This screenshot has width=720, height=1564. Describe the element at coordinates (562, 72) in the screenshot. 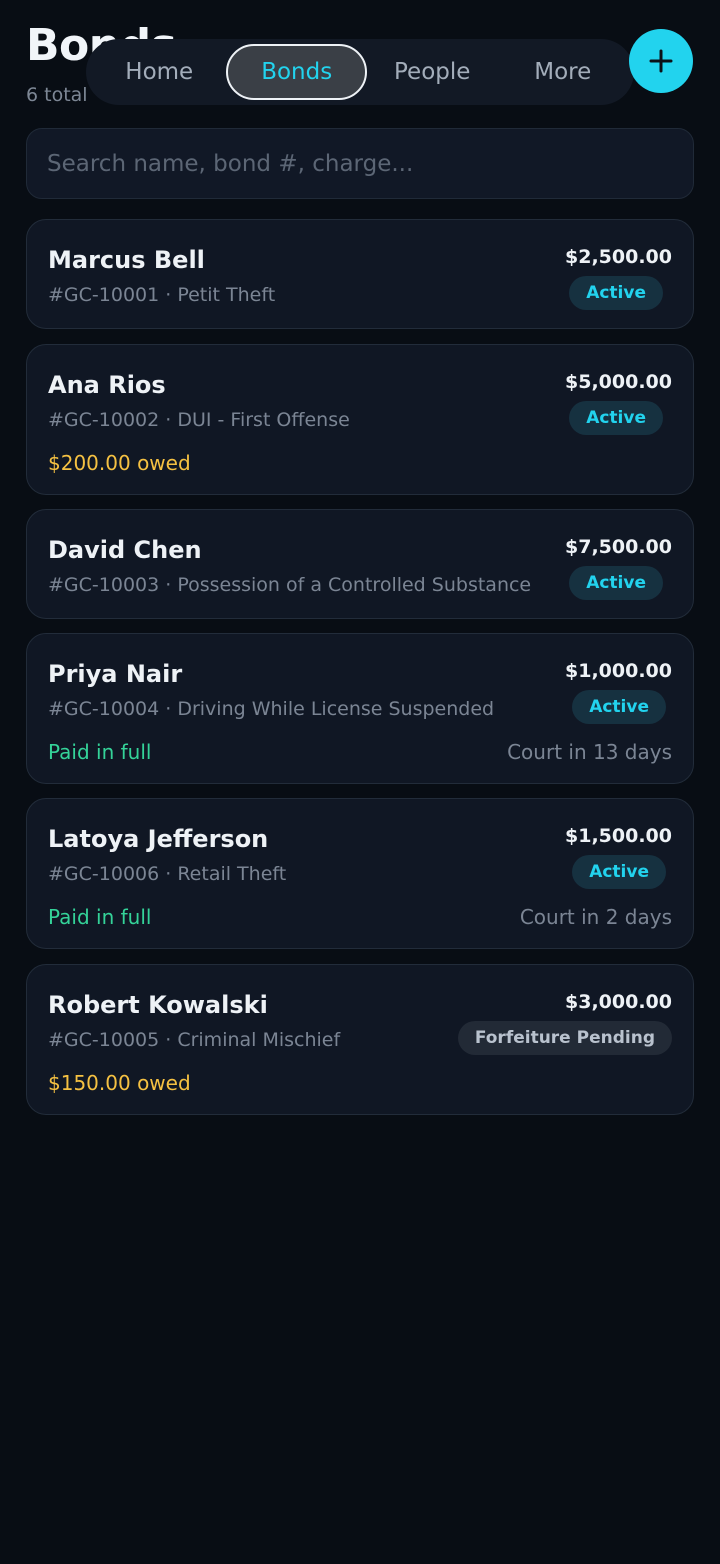

I see `tab-more: More` at that location.